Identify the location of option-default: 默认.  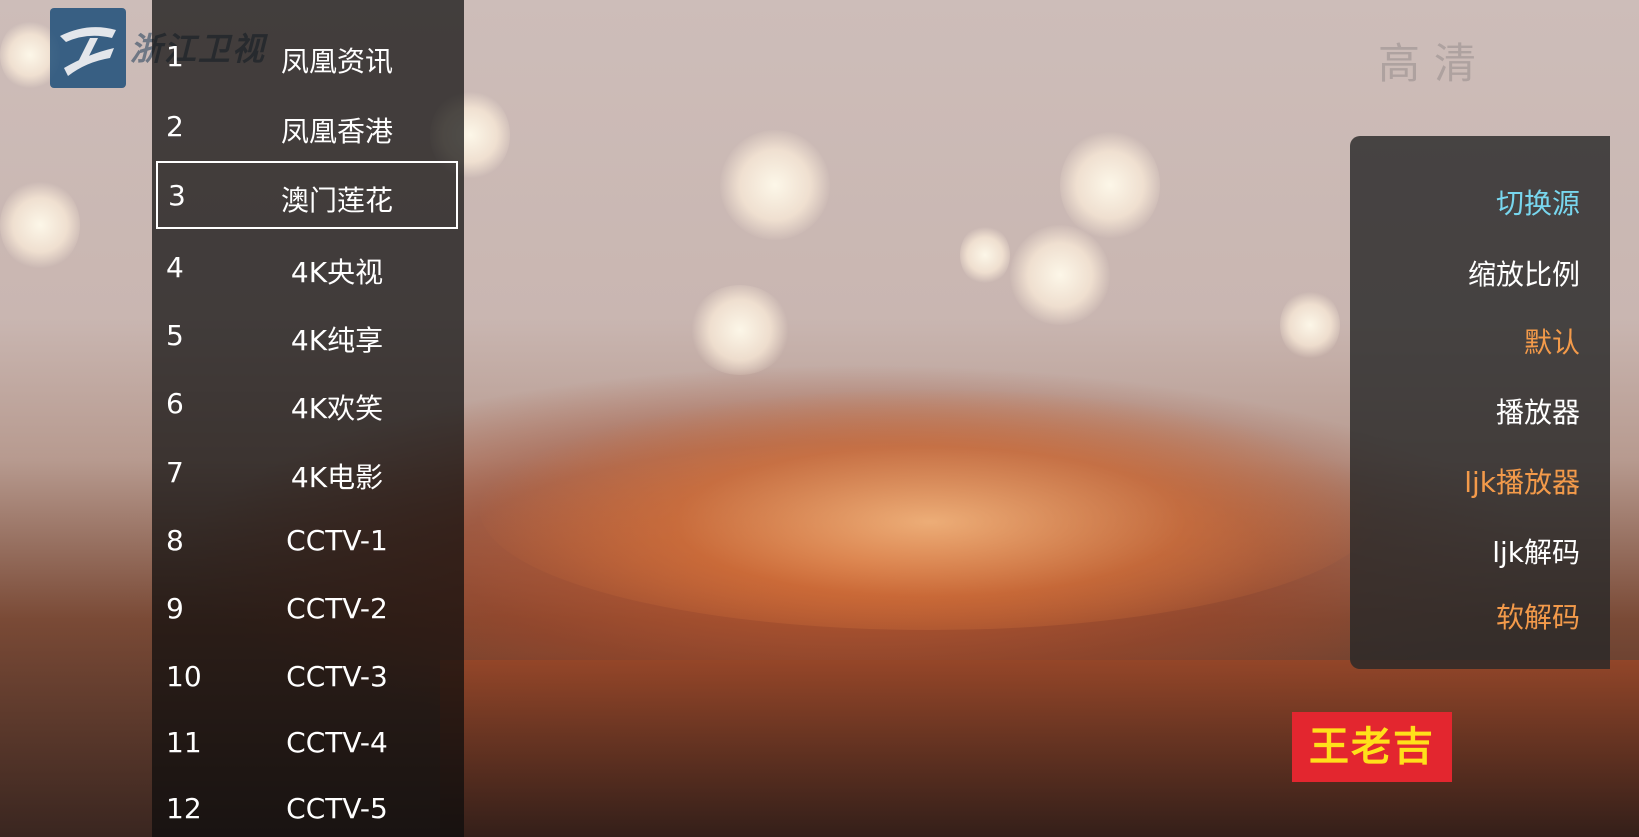
(1552, 341).